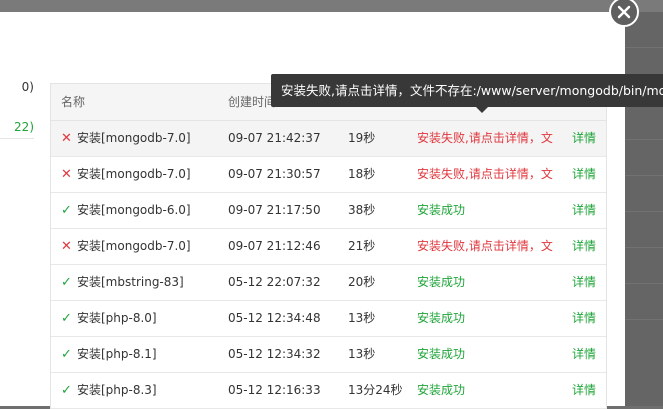 The height and width of the screenshot is (409, 663). What do you see at coordinates (117, 318) in the screenshot?
I see `task-name: 安装[php-8.0]` at bounding box center [117, 318].